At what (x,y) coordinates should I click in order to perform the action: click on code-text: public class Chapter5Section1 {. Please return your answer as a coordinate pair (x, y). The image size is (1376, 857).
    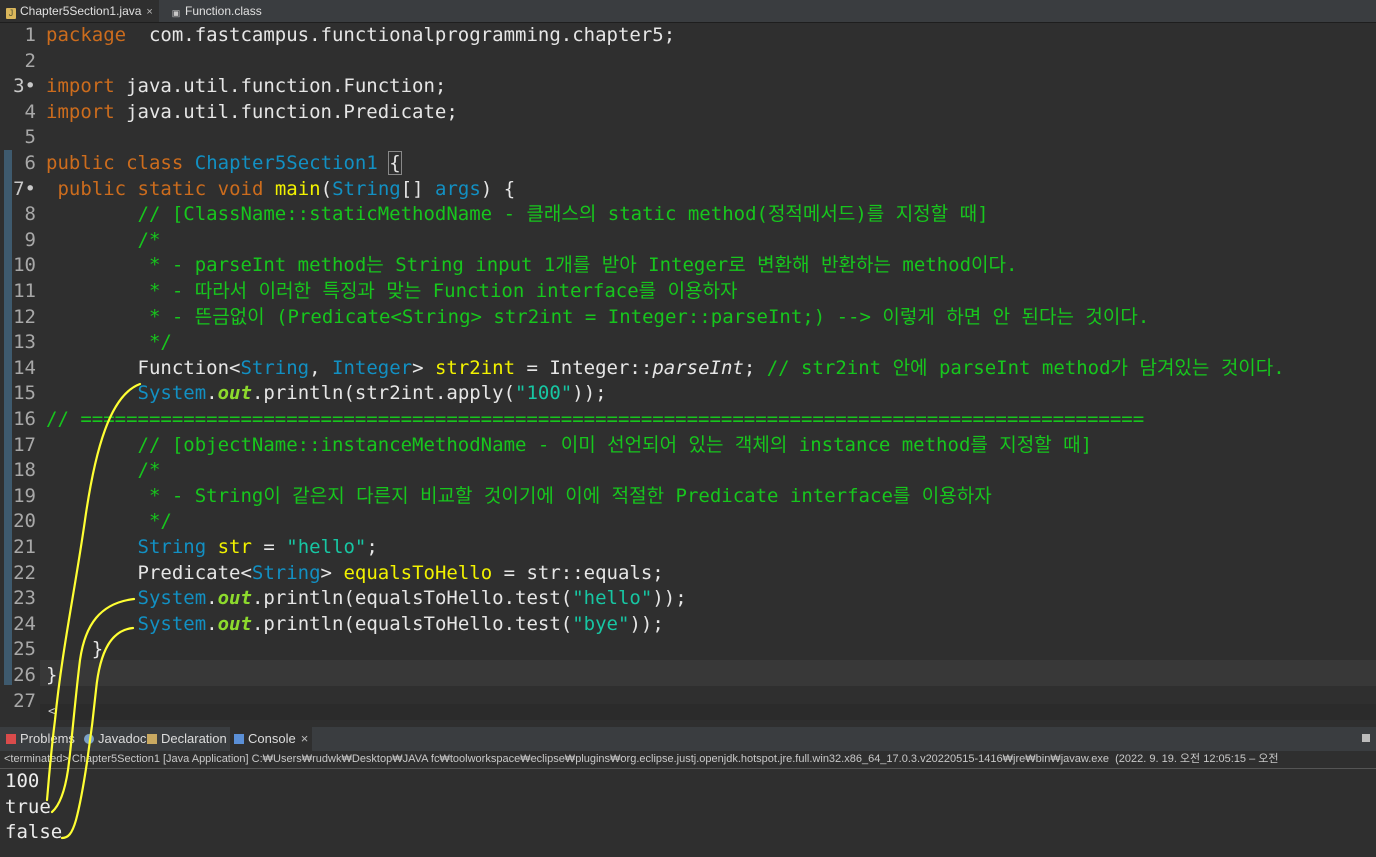
    Looking at the image, I should click on (224, 163).